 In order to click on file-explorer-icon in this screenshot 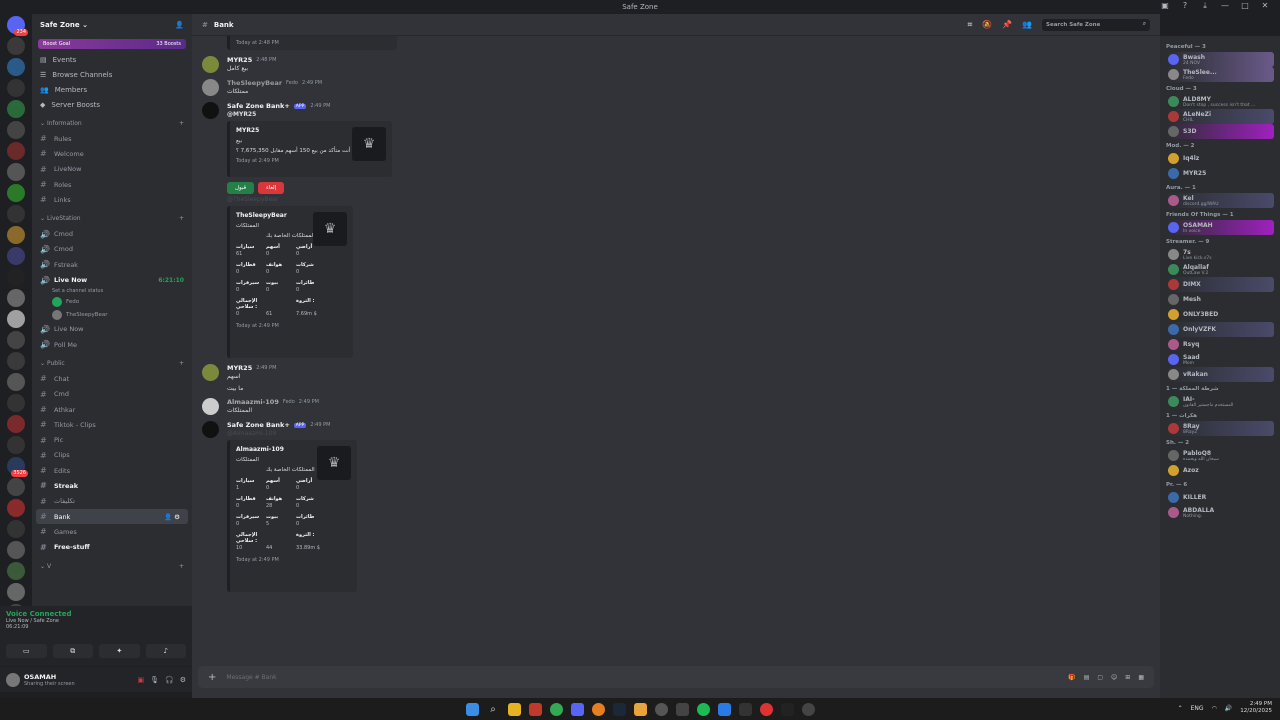, I will do `click(514, 709)`.